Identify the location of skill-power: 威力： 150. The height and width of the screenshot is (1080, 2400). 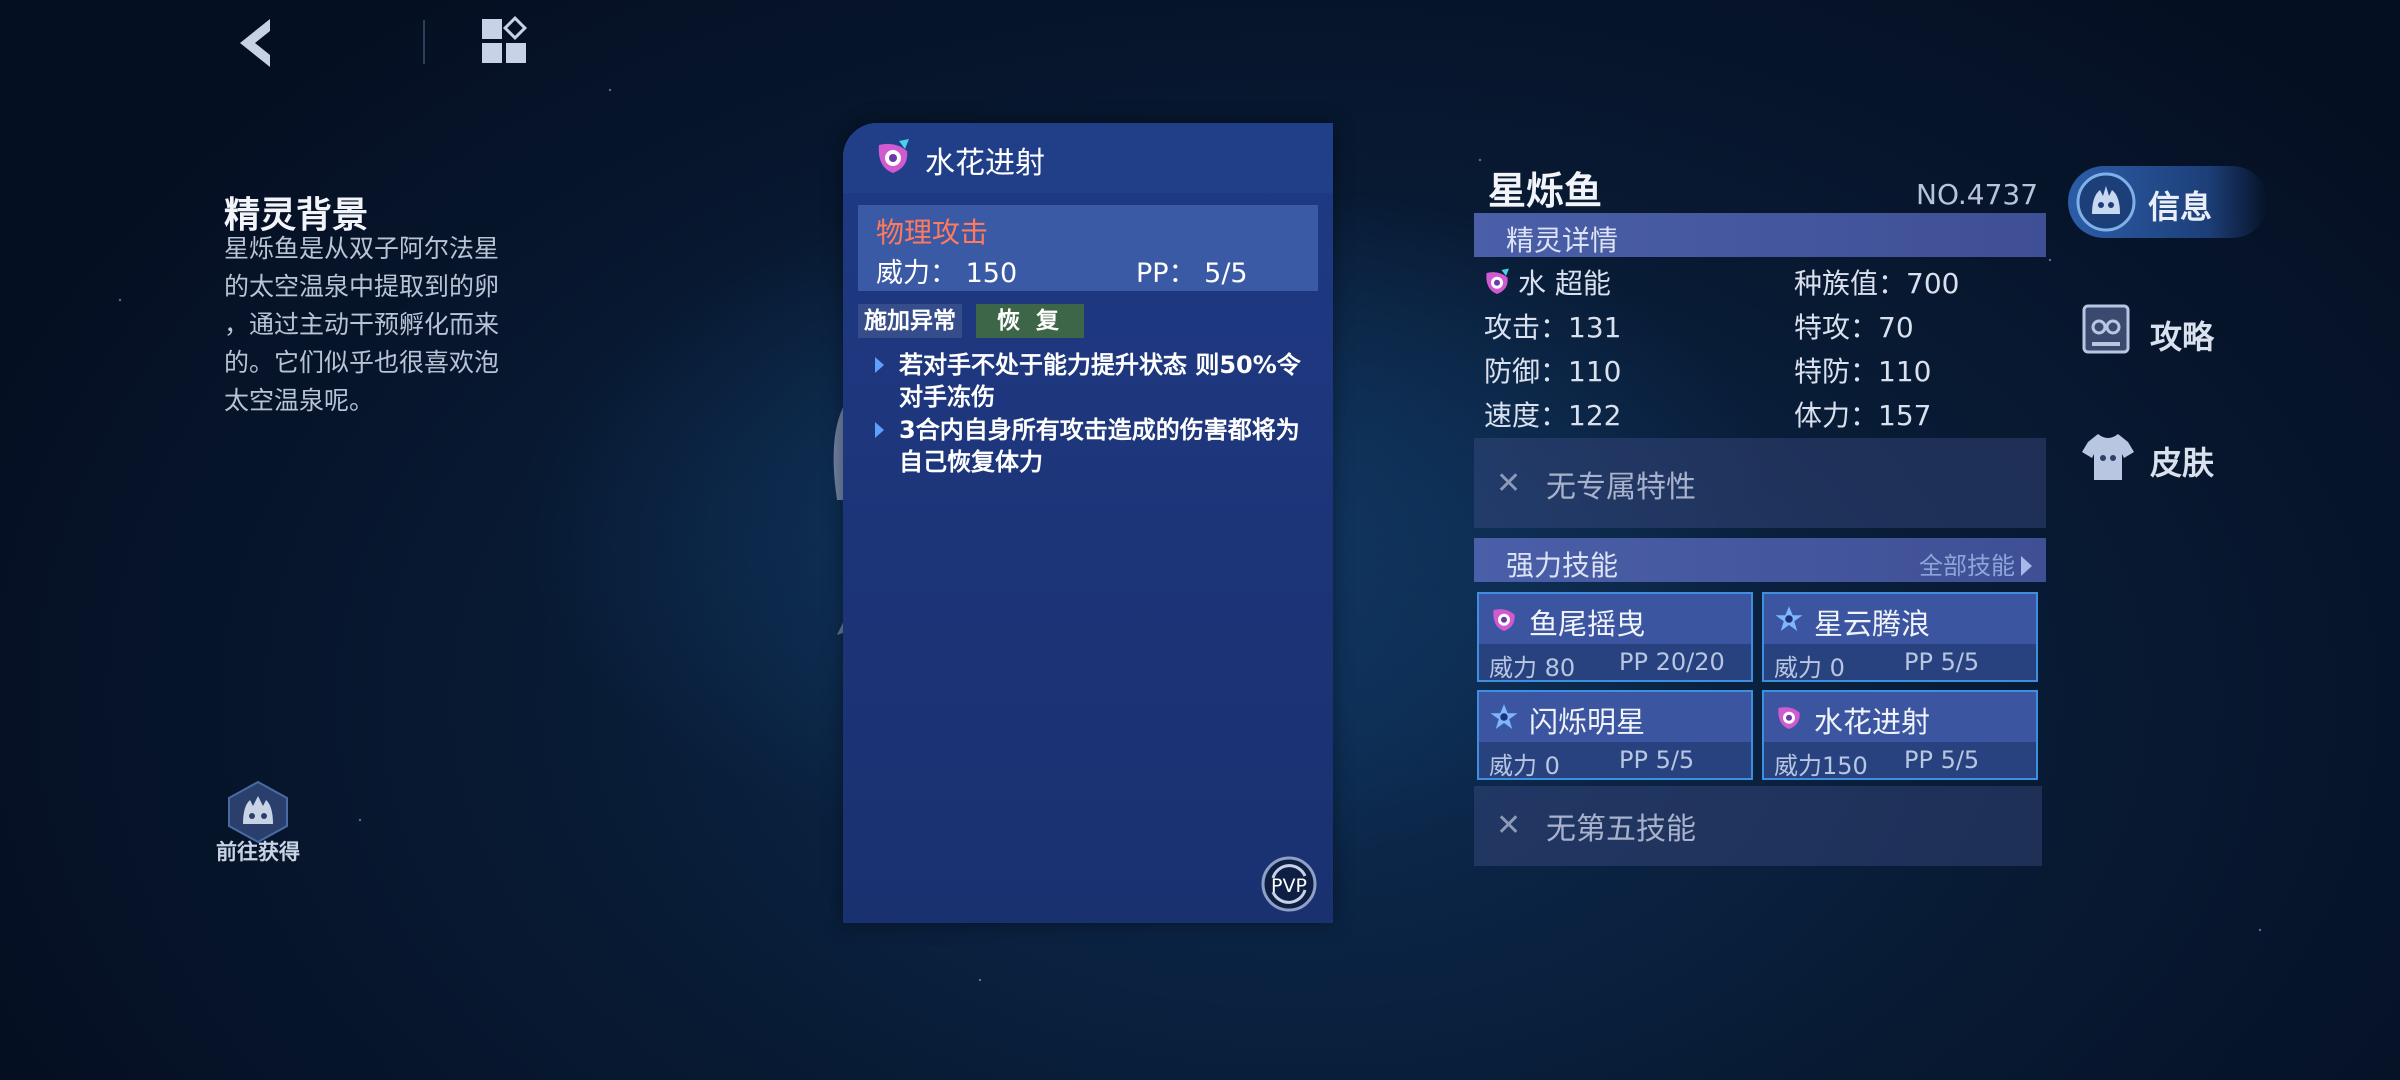
(947, 273).